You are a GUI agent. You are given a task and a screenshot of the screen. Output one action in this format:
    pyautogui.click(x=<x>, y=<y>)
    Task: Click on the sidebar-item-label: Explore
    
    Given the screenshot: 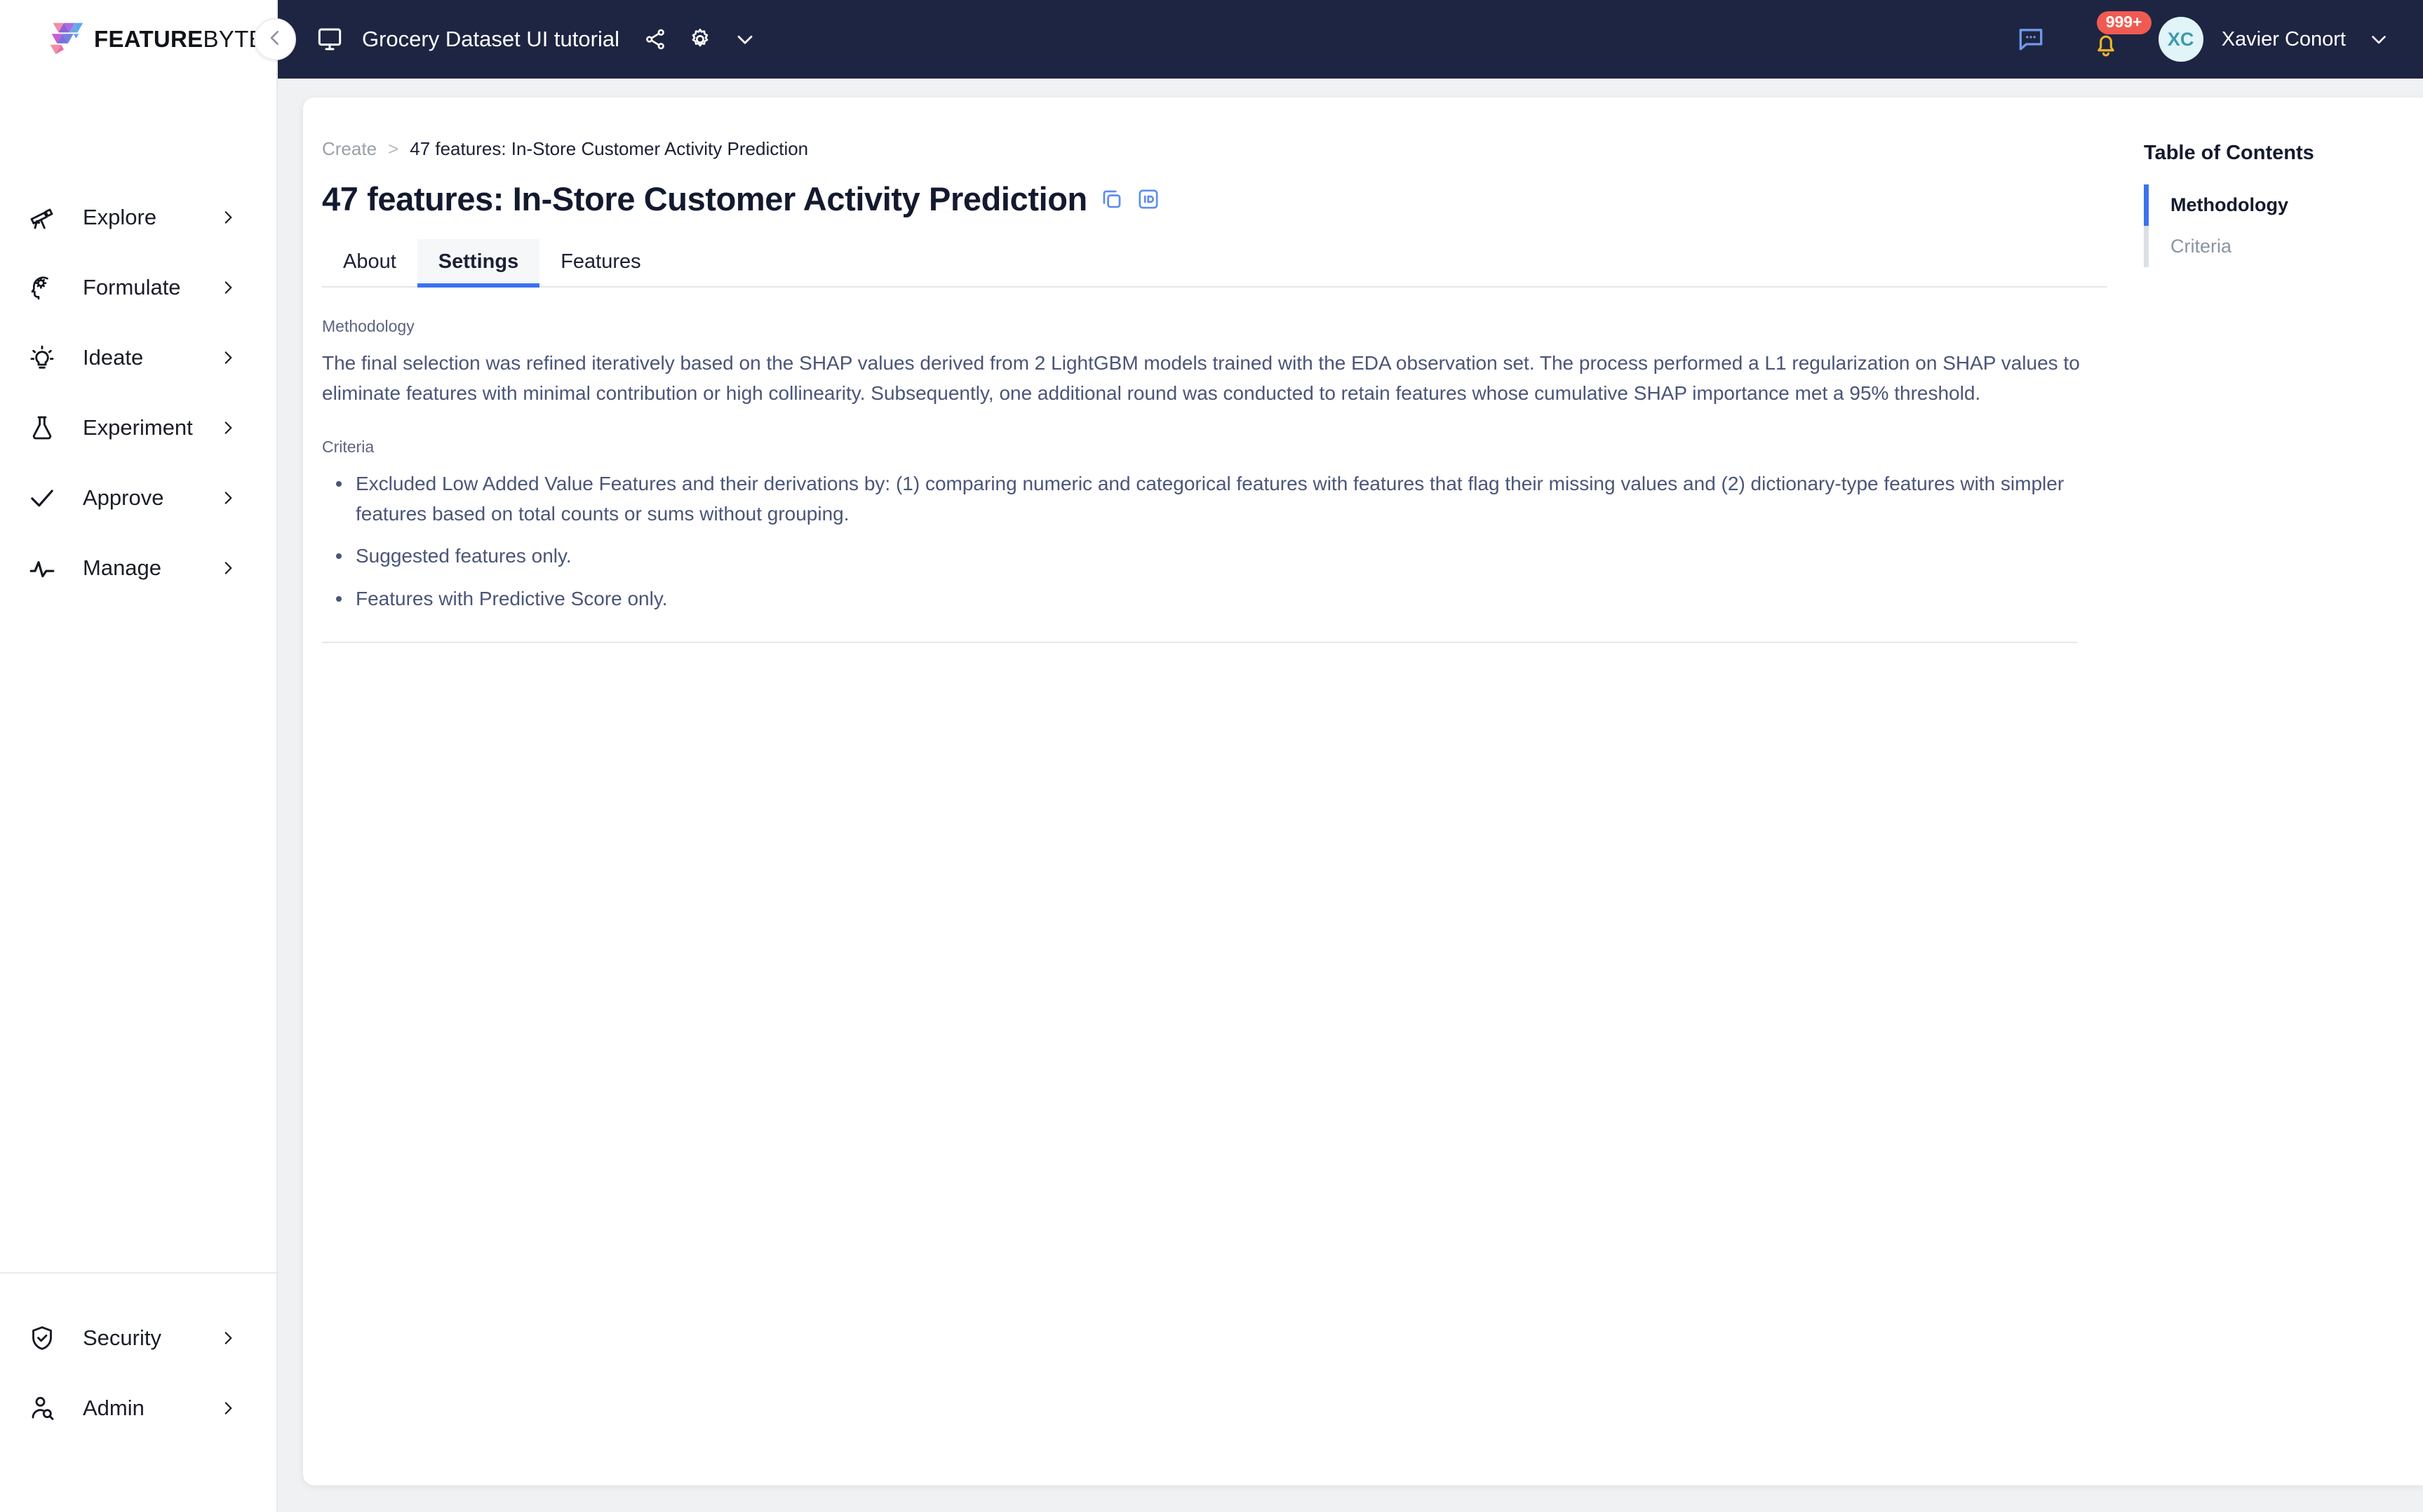 What is the action you would take?
    pyautogui.click(x=120, y=217)
    